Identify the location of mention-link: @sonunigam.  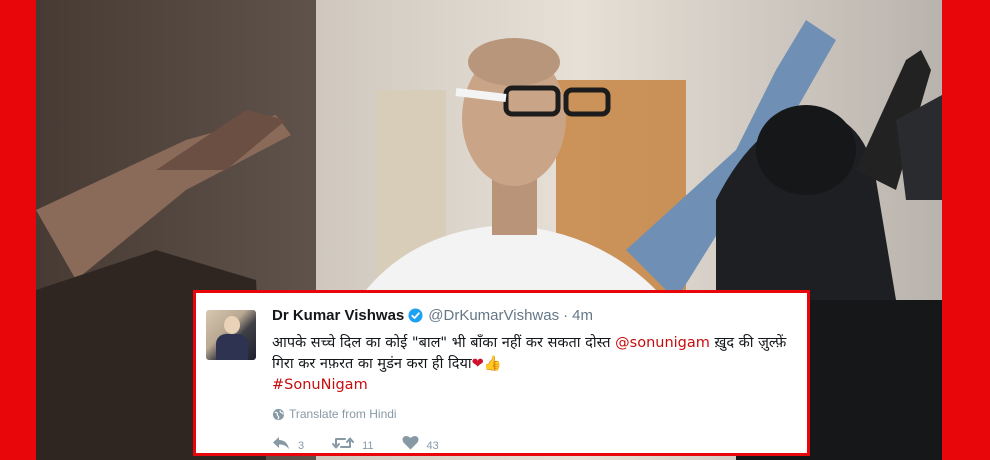
(662, 343).